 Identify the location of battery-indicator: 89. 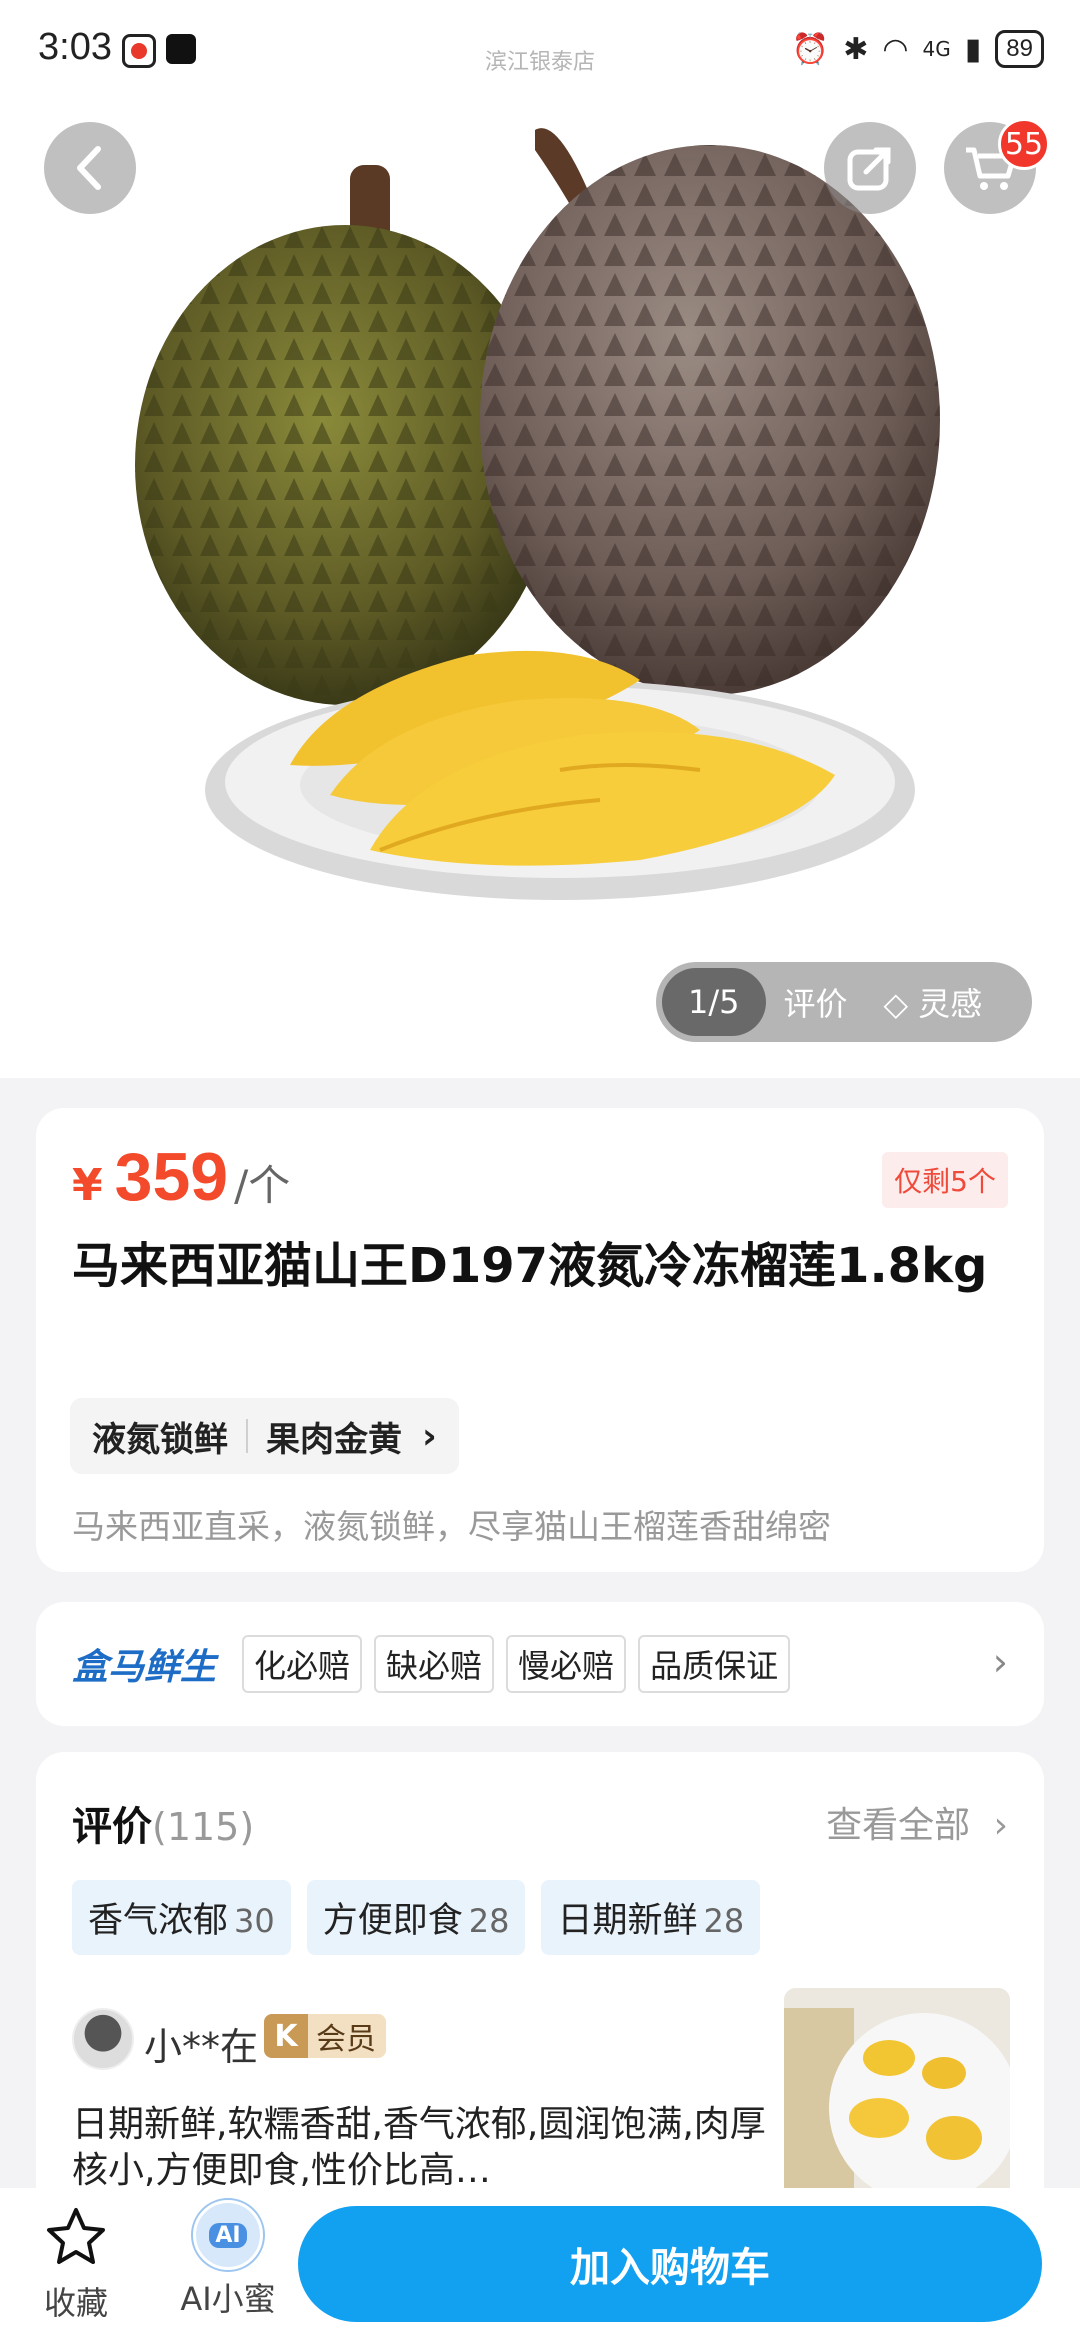
(1019, 49).